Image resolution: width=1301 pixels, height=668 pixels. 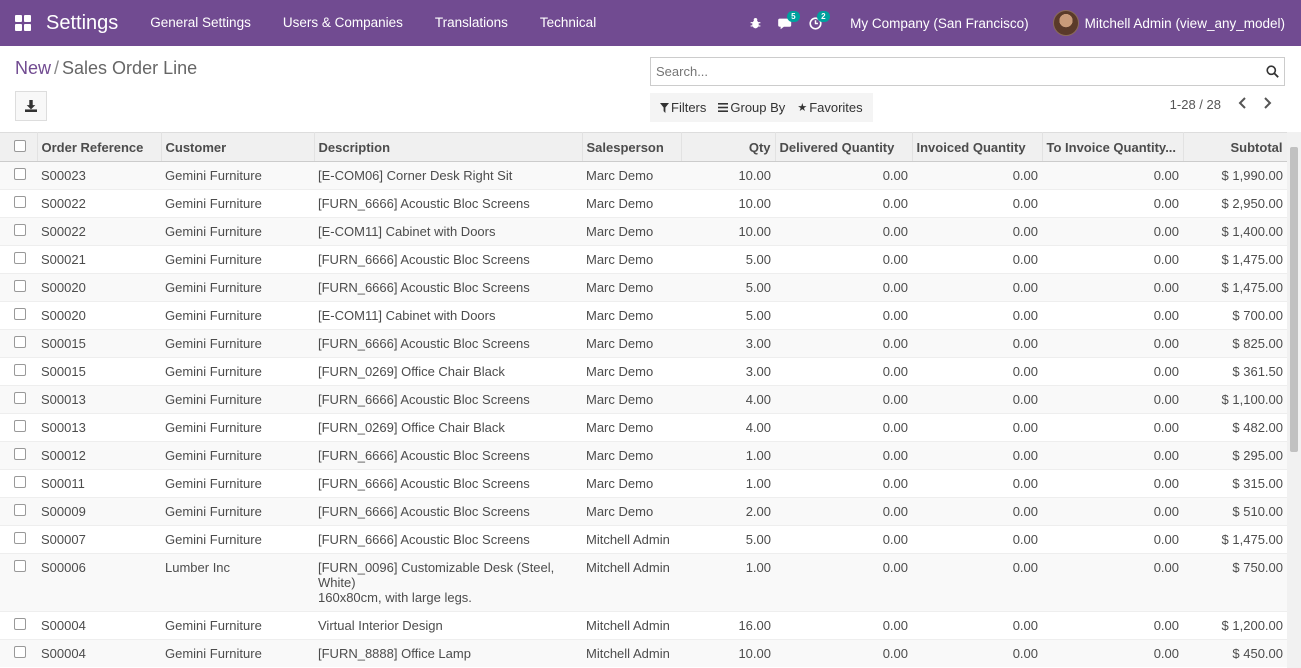 What do you see at coordinates (1235, 625) in the screenshot?
I see `cell-subtotal: $ 1,200.00` at bounding box center [1235, 625].